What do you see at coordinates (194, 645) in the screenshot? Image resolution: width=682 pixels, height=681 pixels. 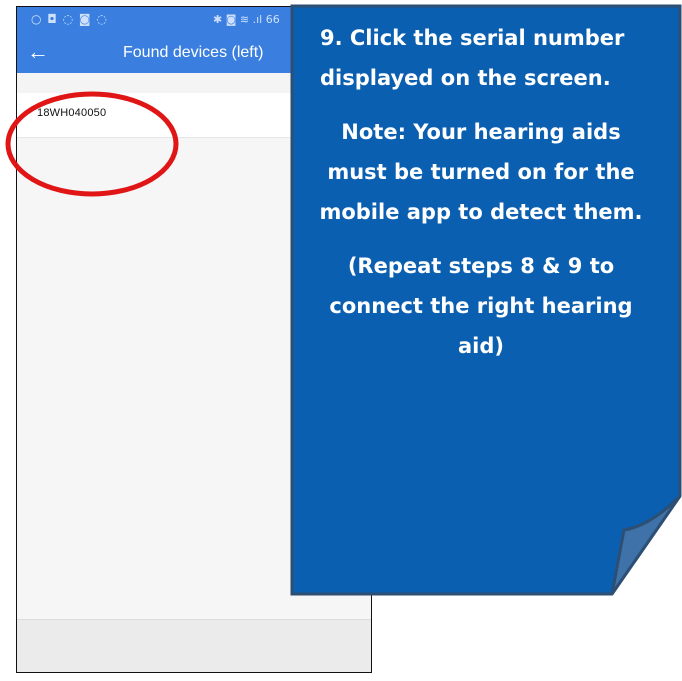 I see `bottom-bar` at bounding box center [194, 645].